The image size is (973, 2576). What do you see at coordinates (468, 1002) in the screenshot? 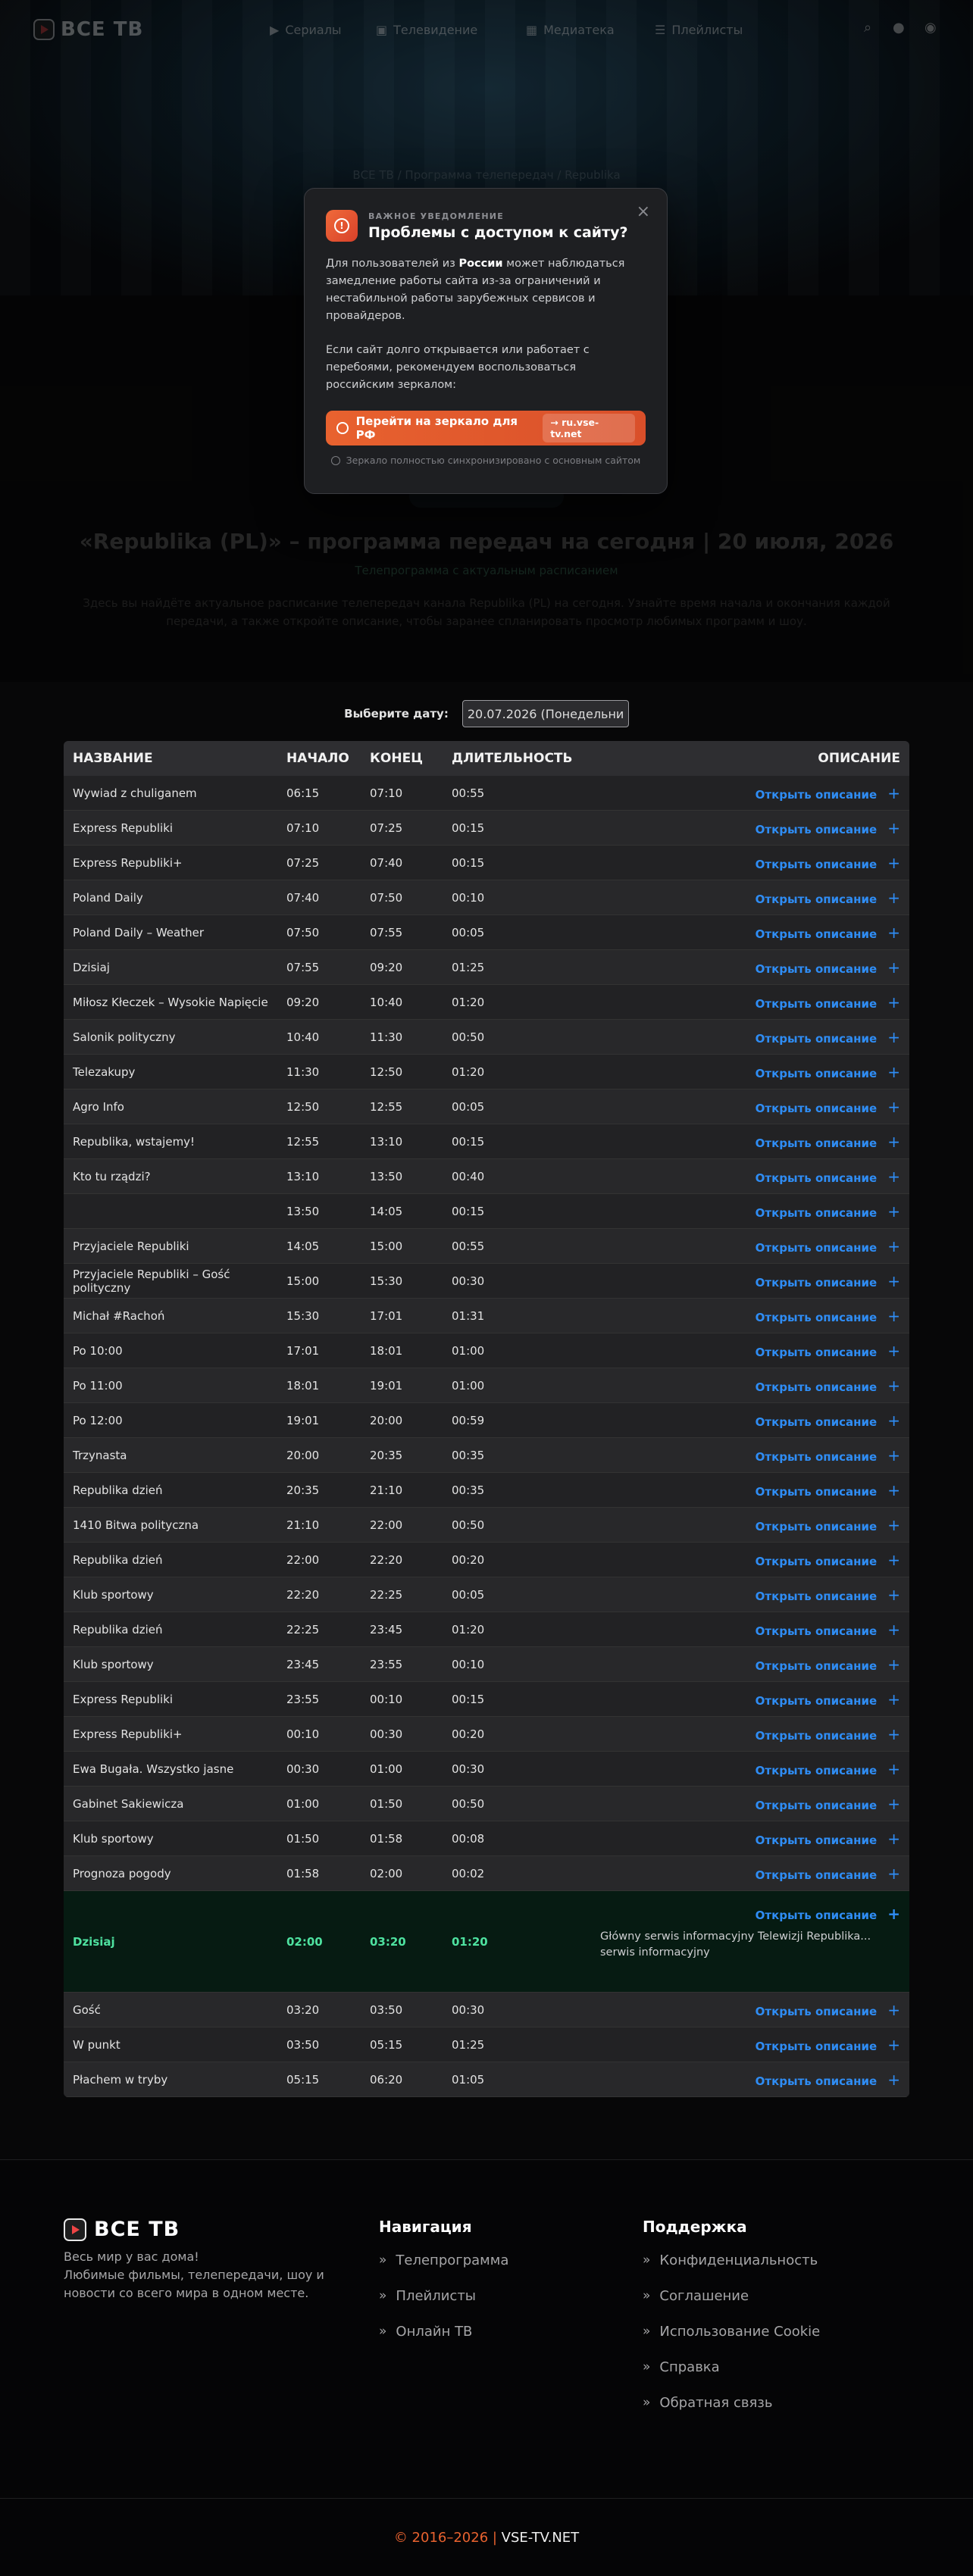
I see `program-duration: 01:20` at bounding box center [468, 1002].